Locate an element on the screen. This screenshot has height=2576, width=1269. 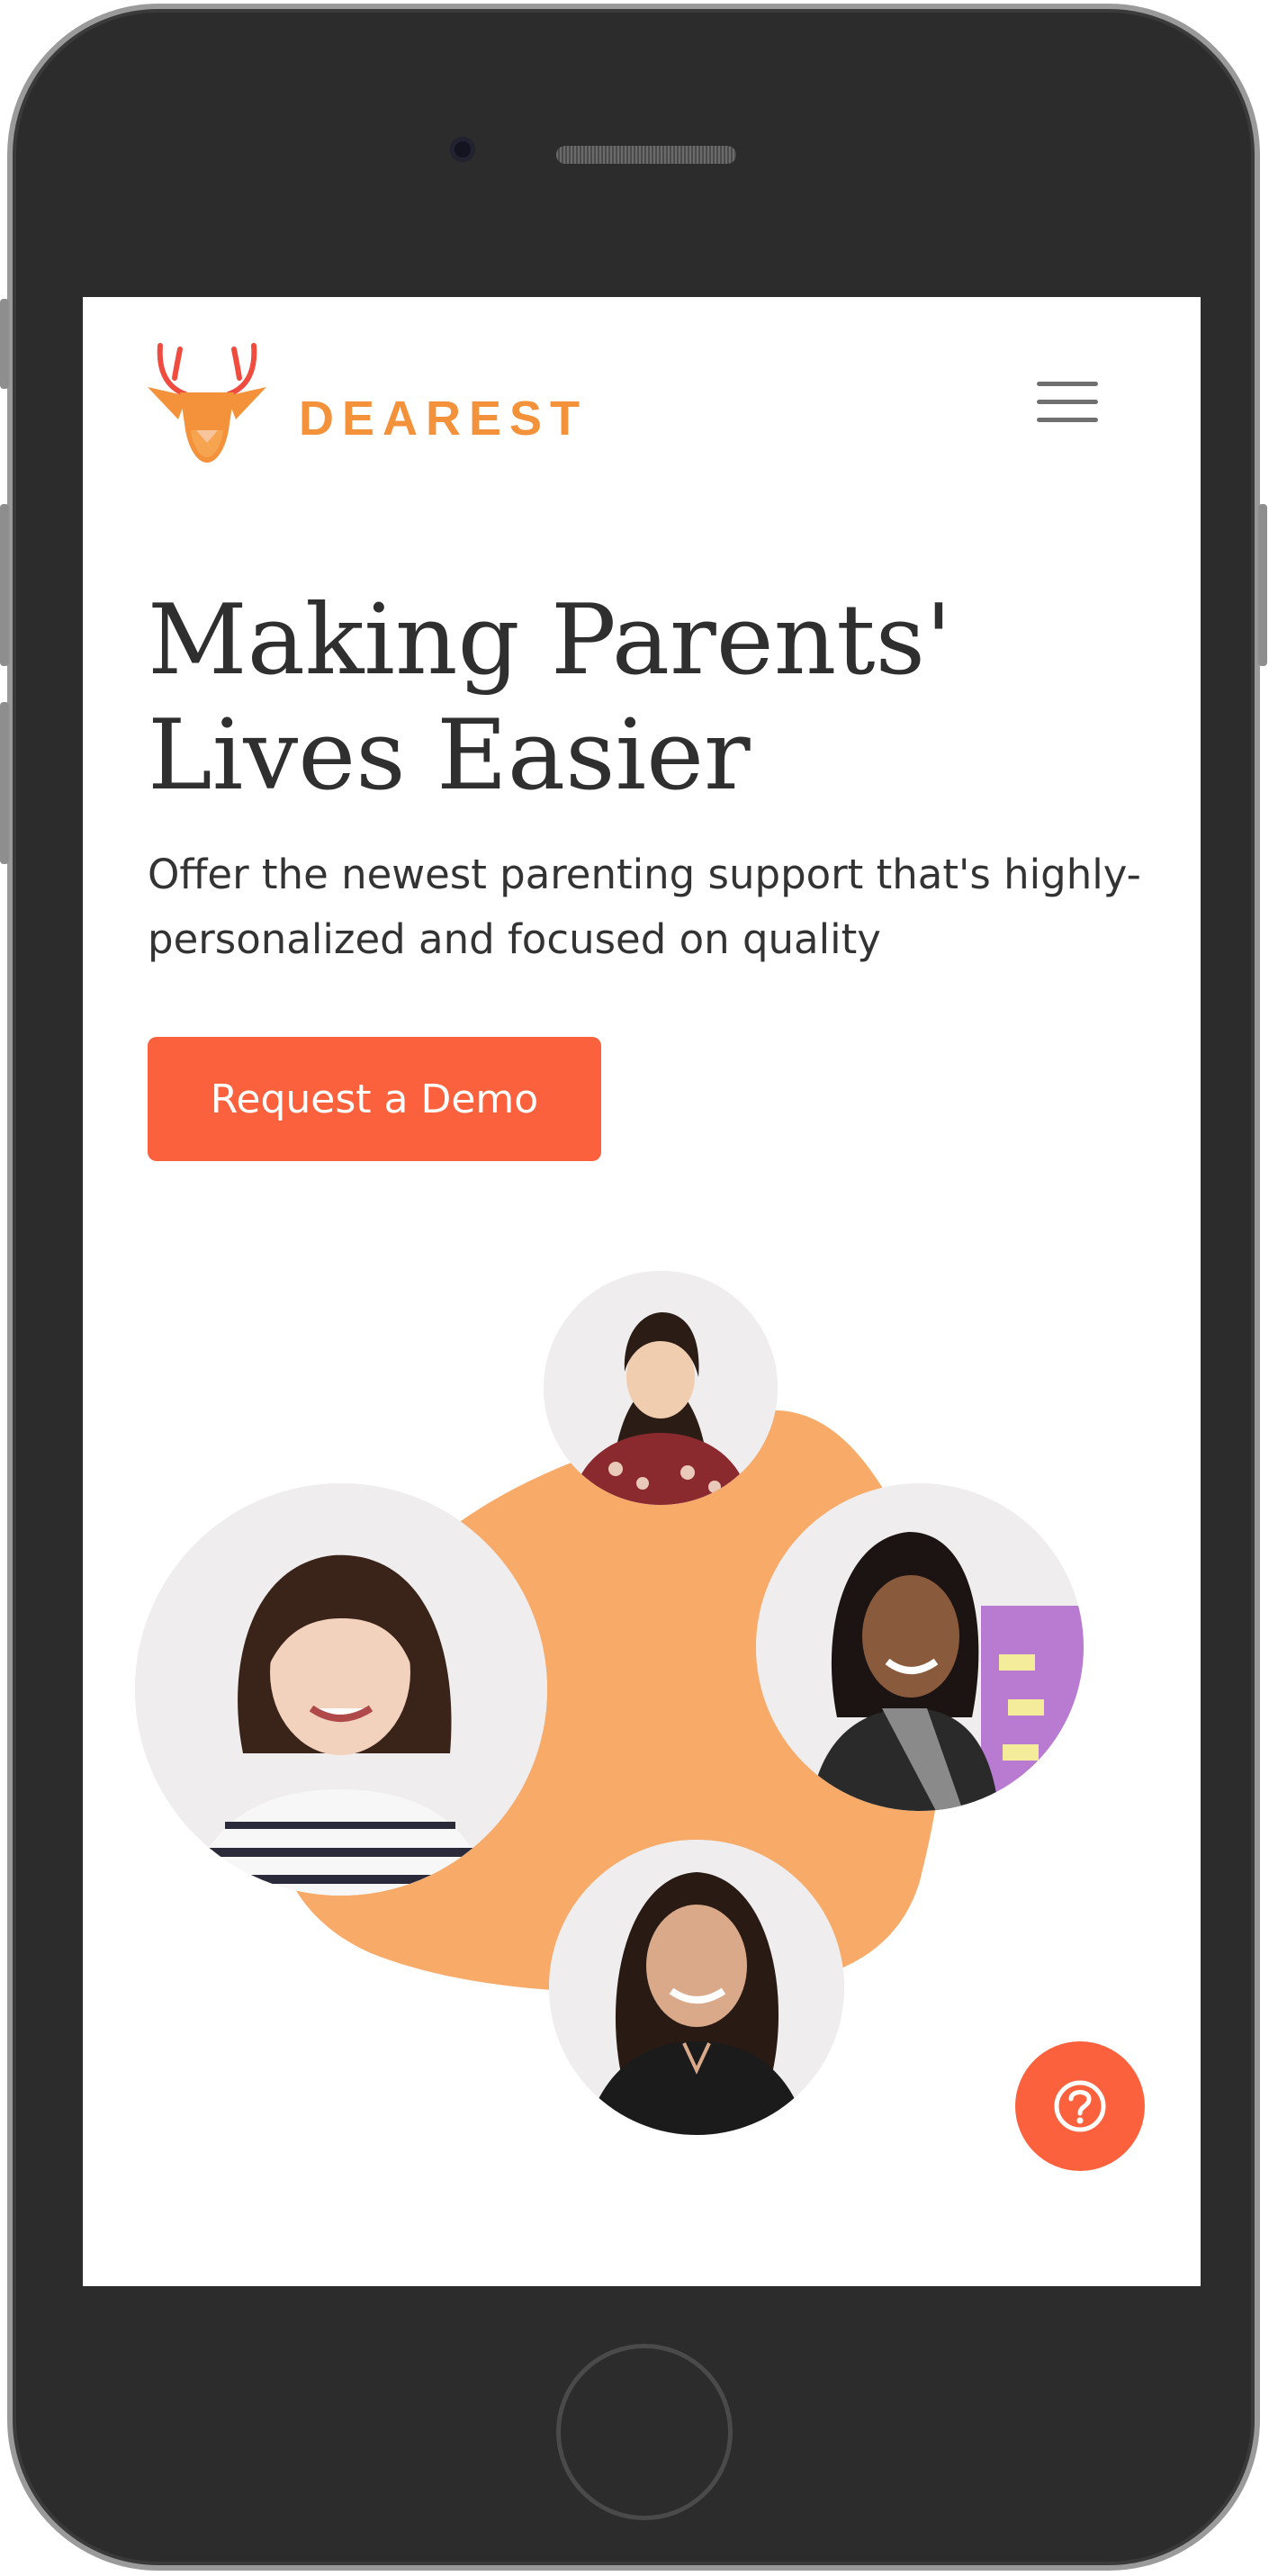
mute-switch is located at coordinates (4, 344).